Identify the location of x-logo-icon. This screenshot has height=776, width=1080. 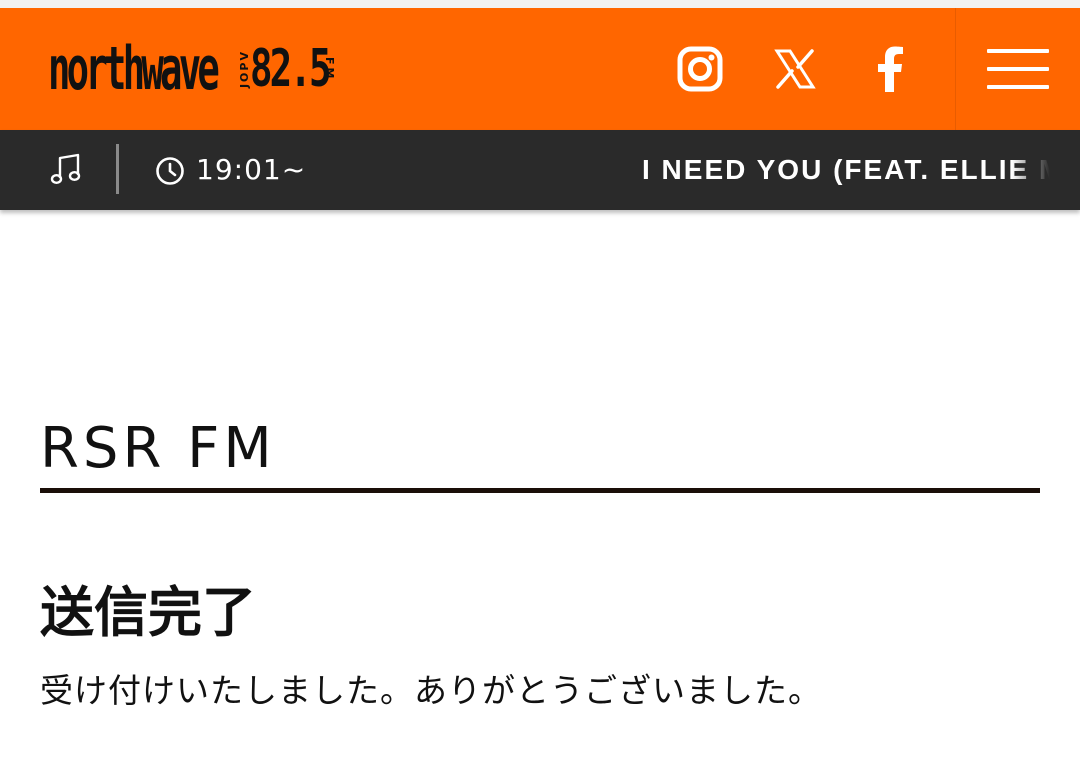
(795, 69).